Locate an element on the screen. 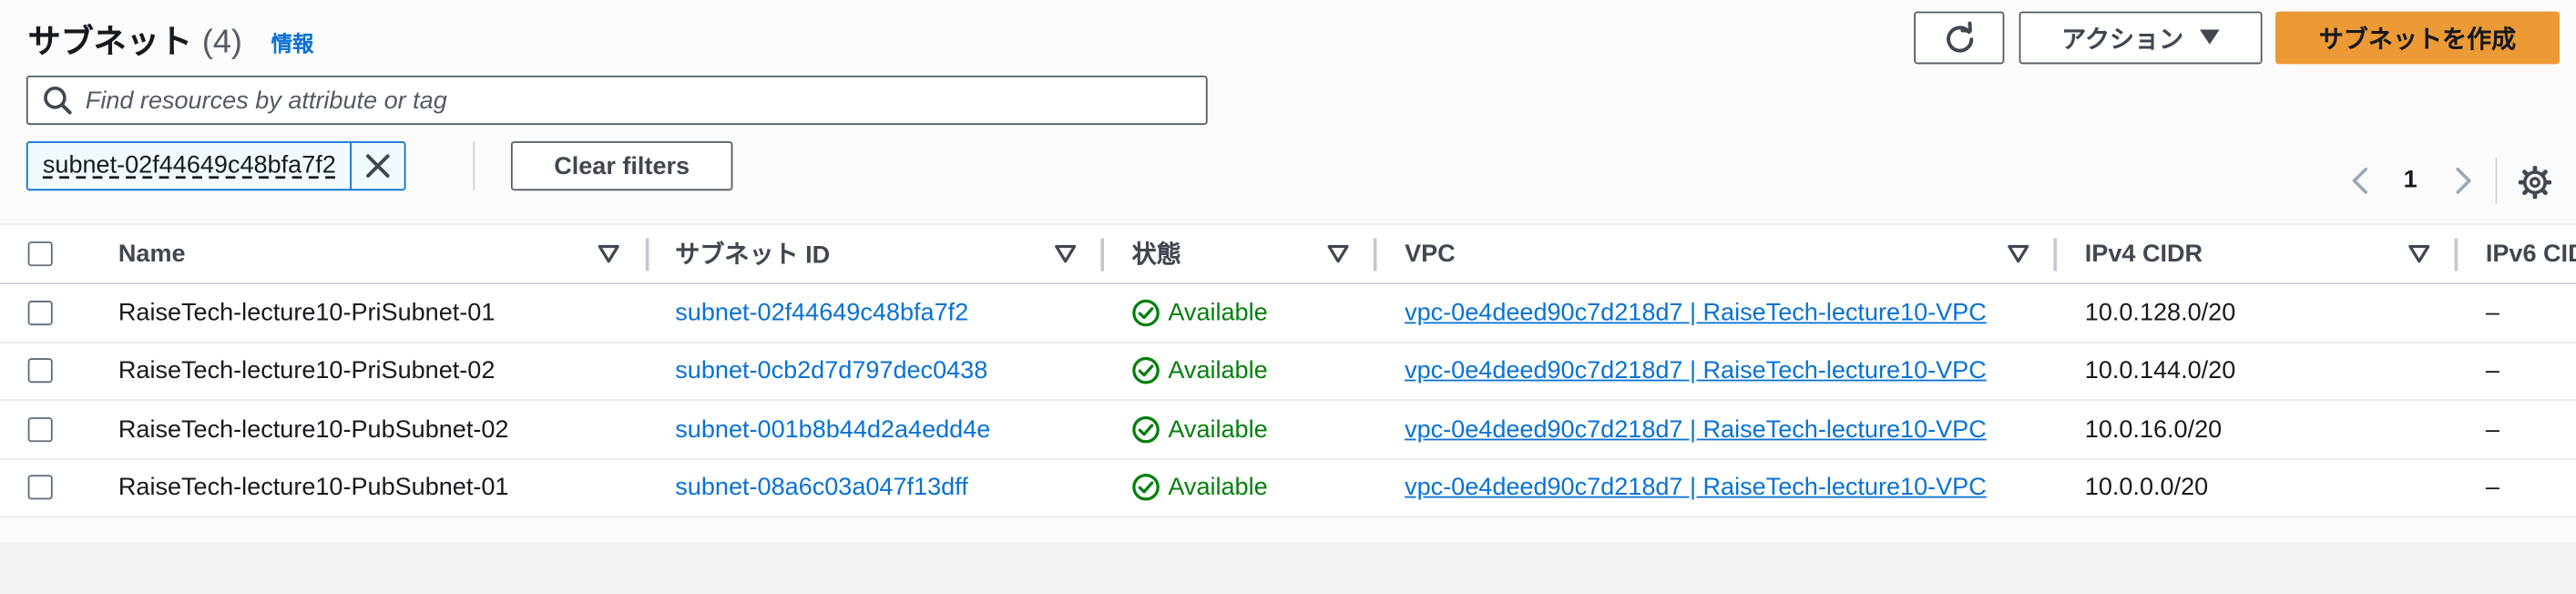 Image resolution: width=2576 pixels, height=594 pixels. cell-ipv4-cidr: 10.0.144.0/20 is located at coordinates (2160, 370).